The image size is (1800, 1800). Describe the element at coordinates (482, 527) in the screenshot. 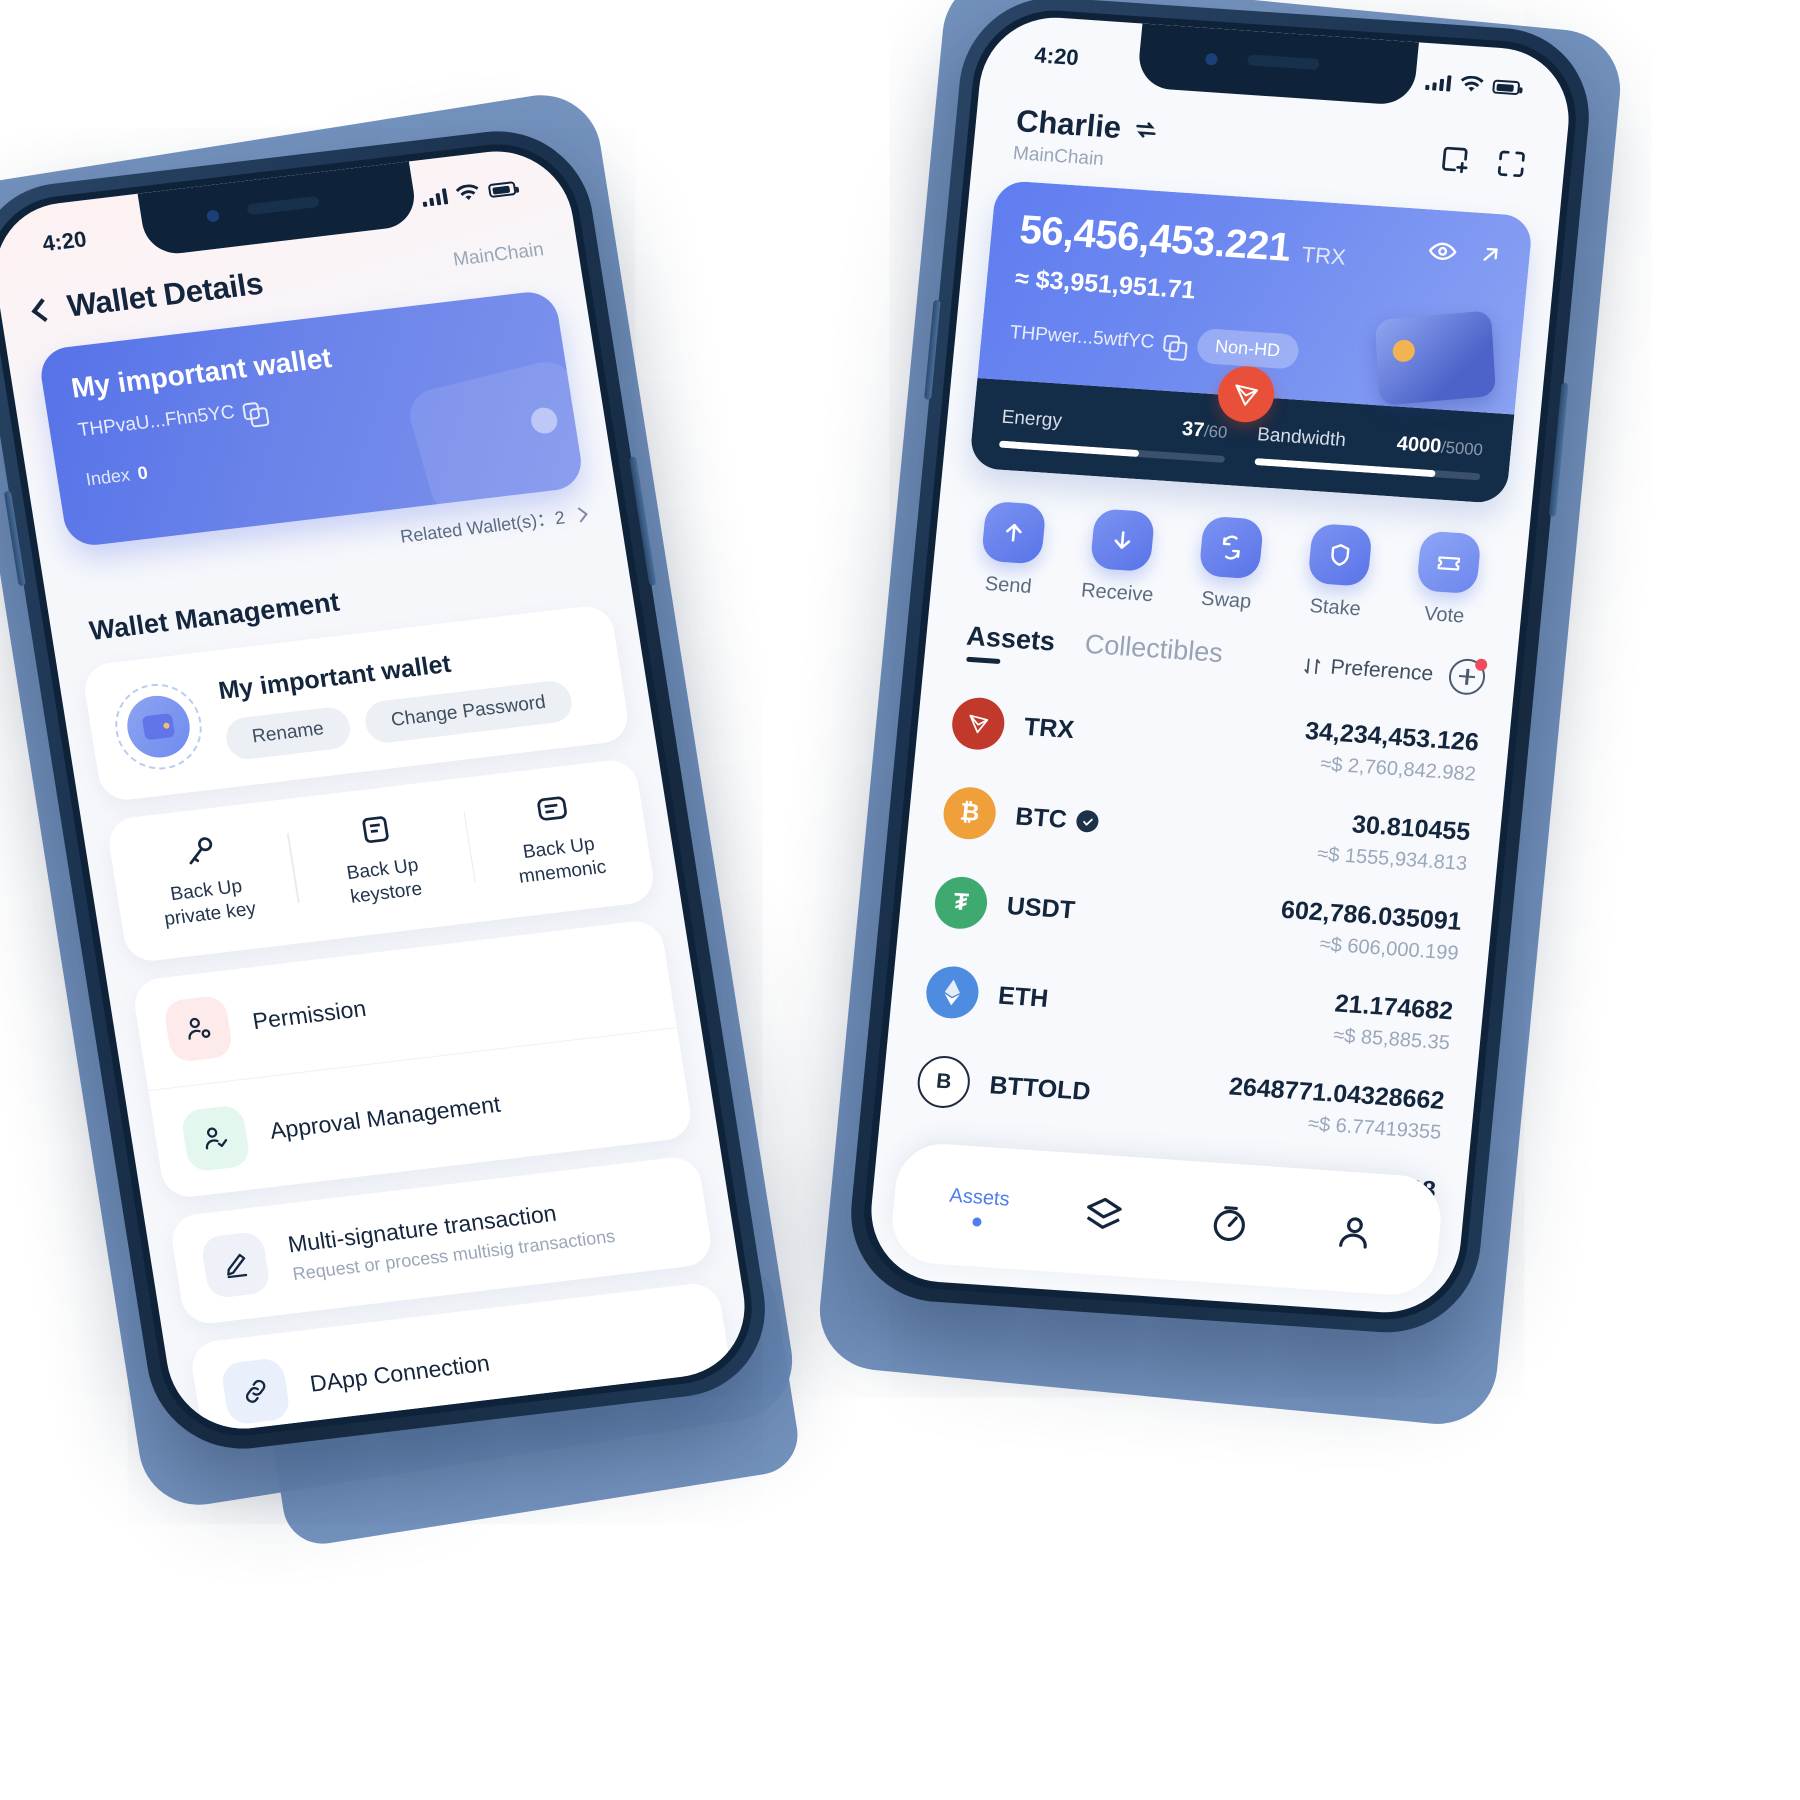

I see `related-wallets-label: Related Wallet(s)：2` at that location.